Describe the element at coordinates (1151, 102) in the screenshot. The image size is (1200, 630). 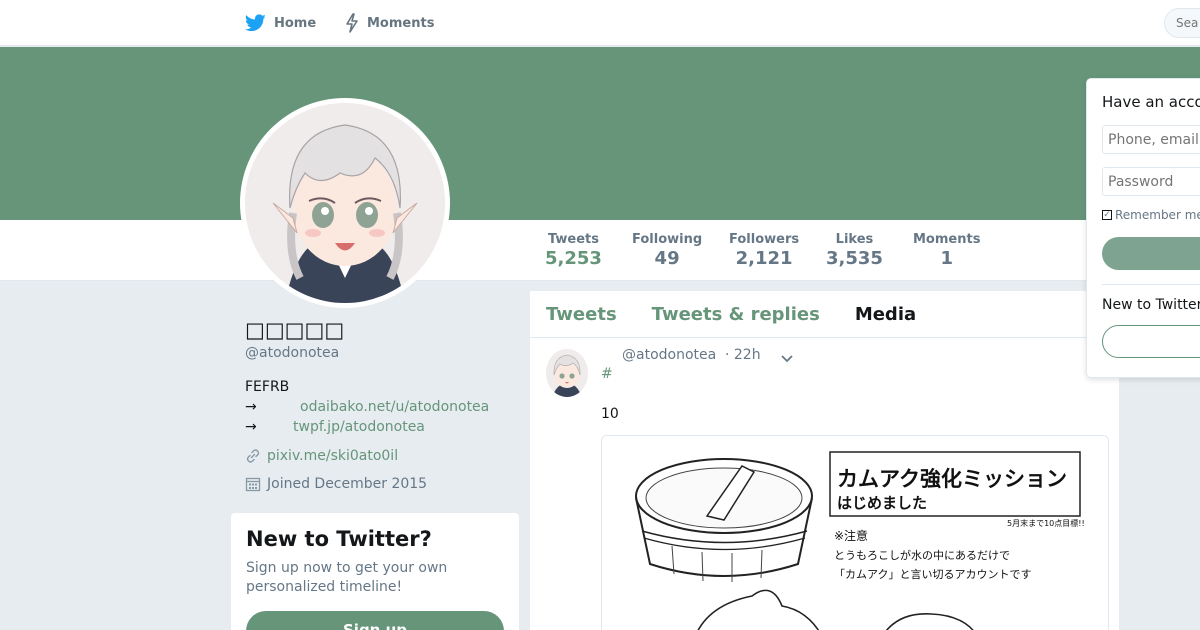
I see `login-title: Have an account?` at that location.